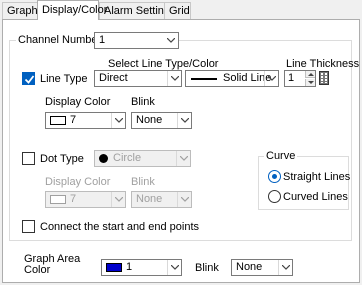 This screenshot has height=285, width=362. What do you see at coordinates (78, 182) in the screenshot?
I see `dot-display-color-label: Display Color` at bounding box center [78, 182].